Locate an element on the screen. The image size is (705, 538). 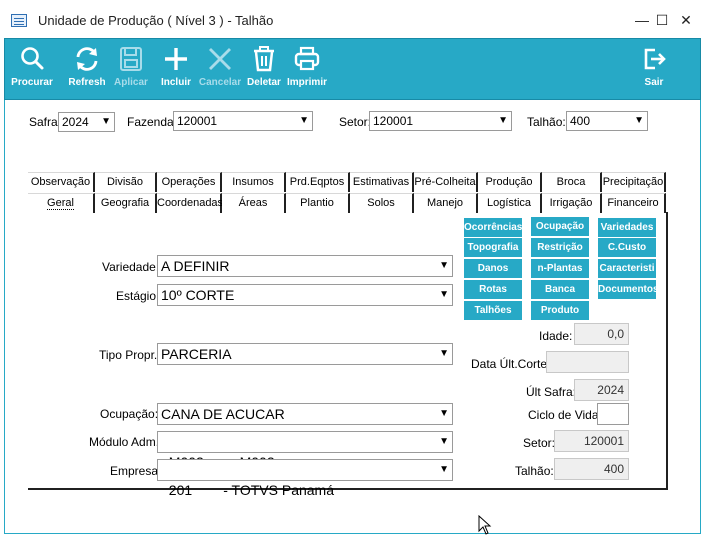
safra-label: Safra: is located at coordinates (45, 122).